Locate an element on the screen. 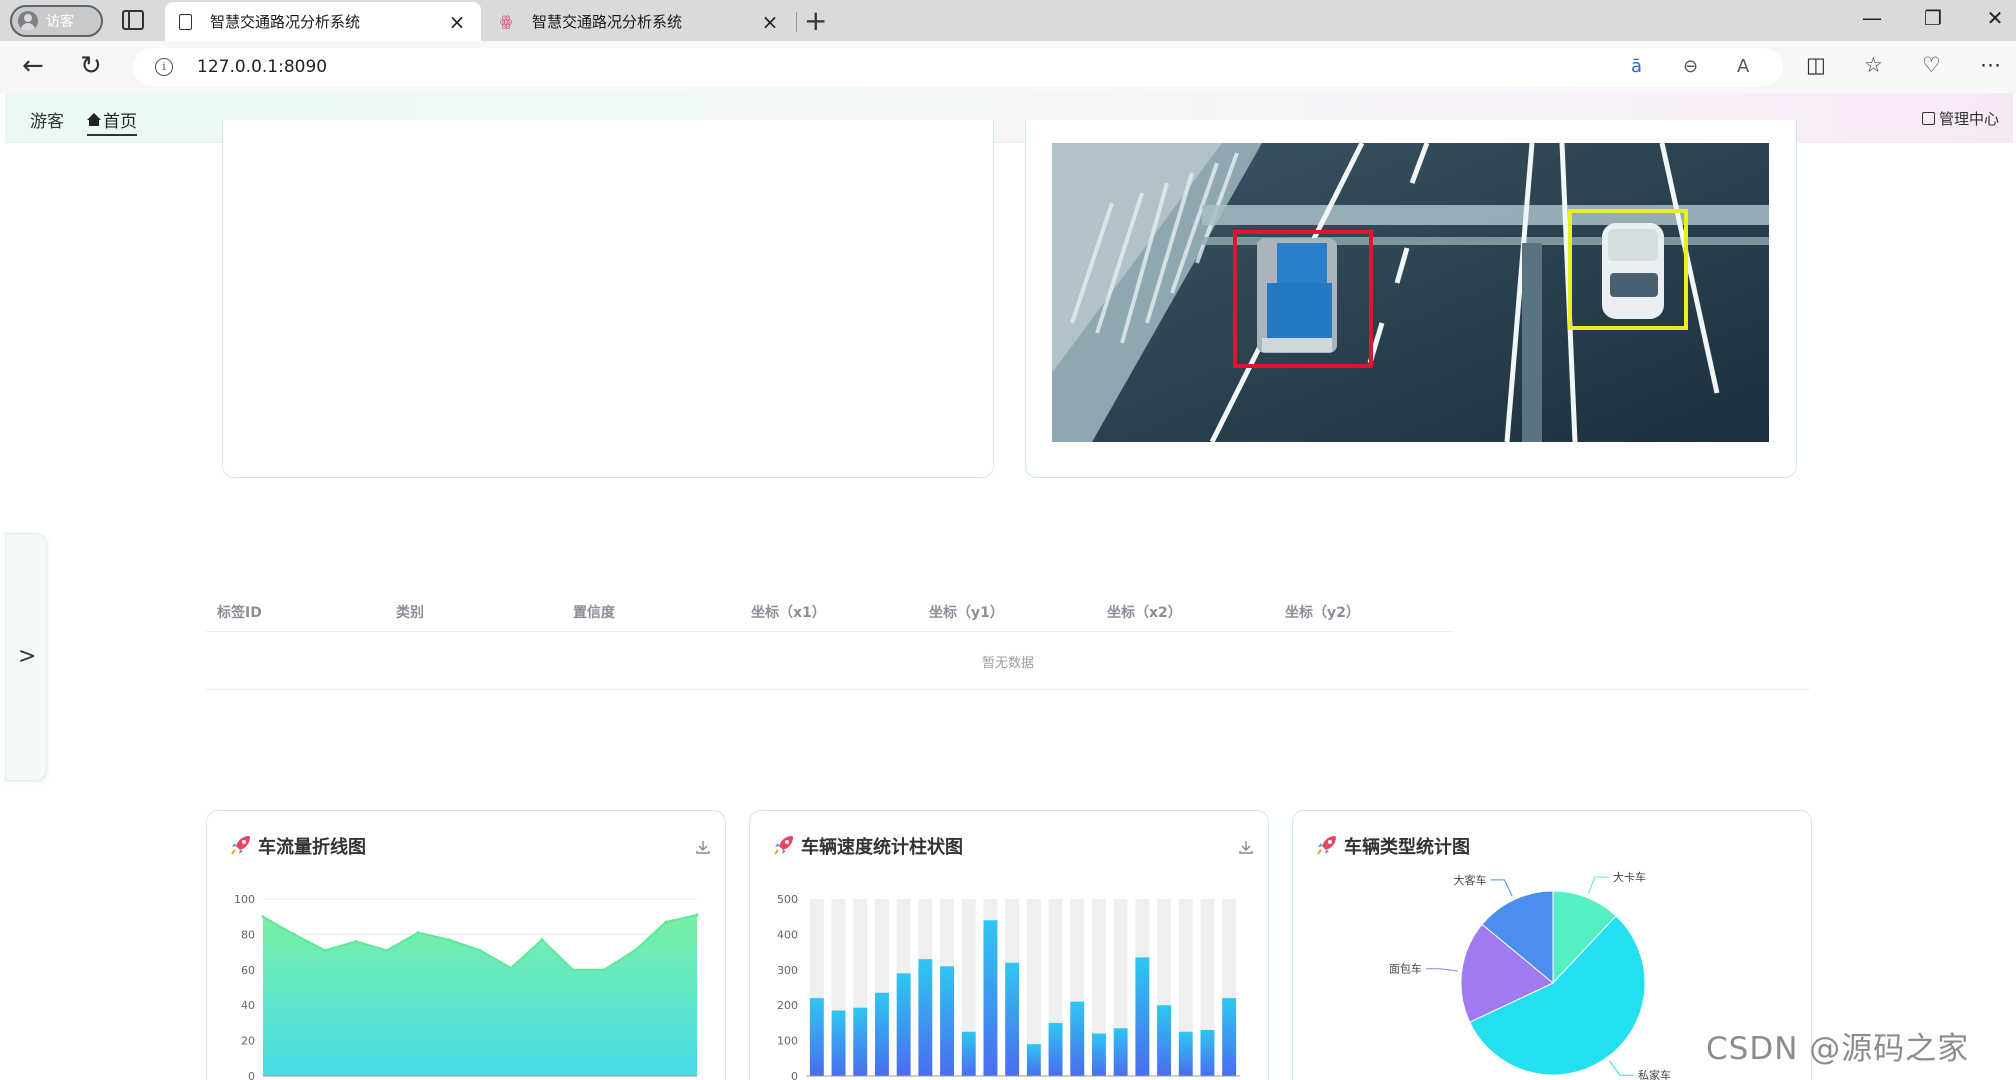 This screenshot has height=1080, width=2016. y-tick-label: 200 is located at coordinates (787, 1005).